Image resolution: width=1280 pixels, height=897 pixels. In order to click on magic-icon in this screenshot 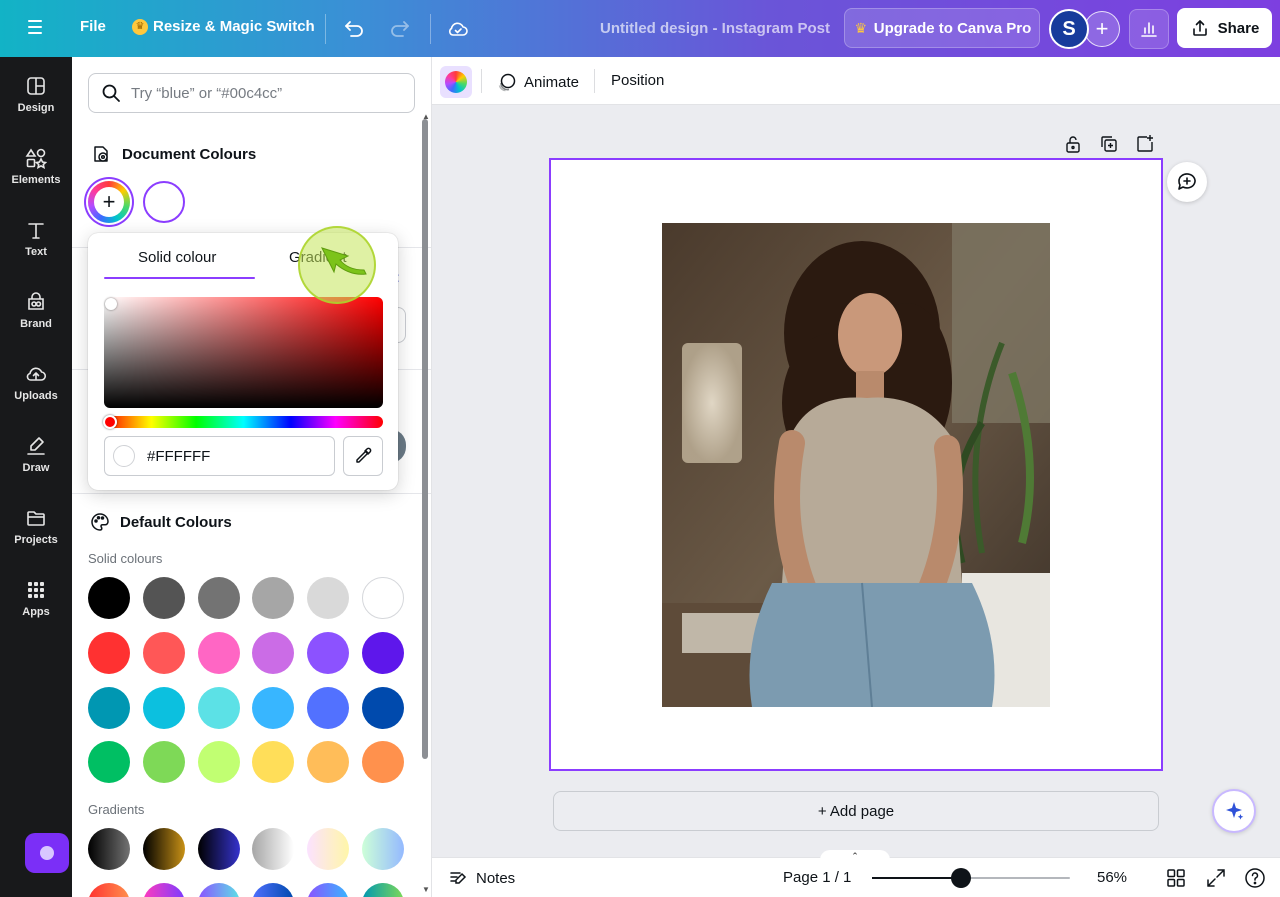, I will do `click(47, 853)`.